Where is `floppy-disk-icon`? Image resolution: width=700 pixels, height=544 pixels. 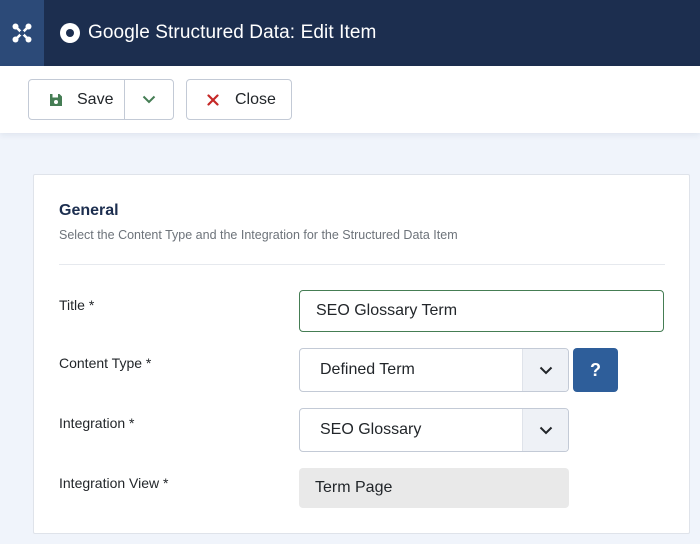
floppy-disk-icon is located at coordinates (56, 99).